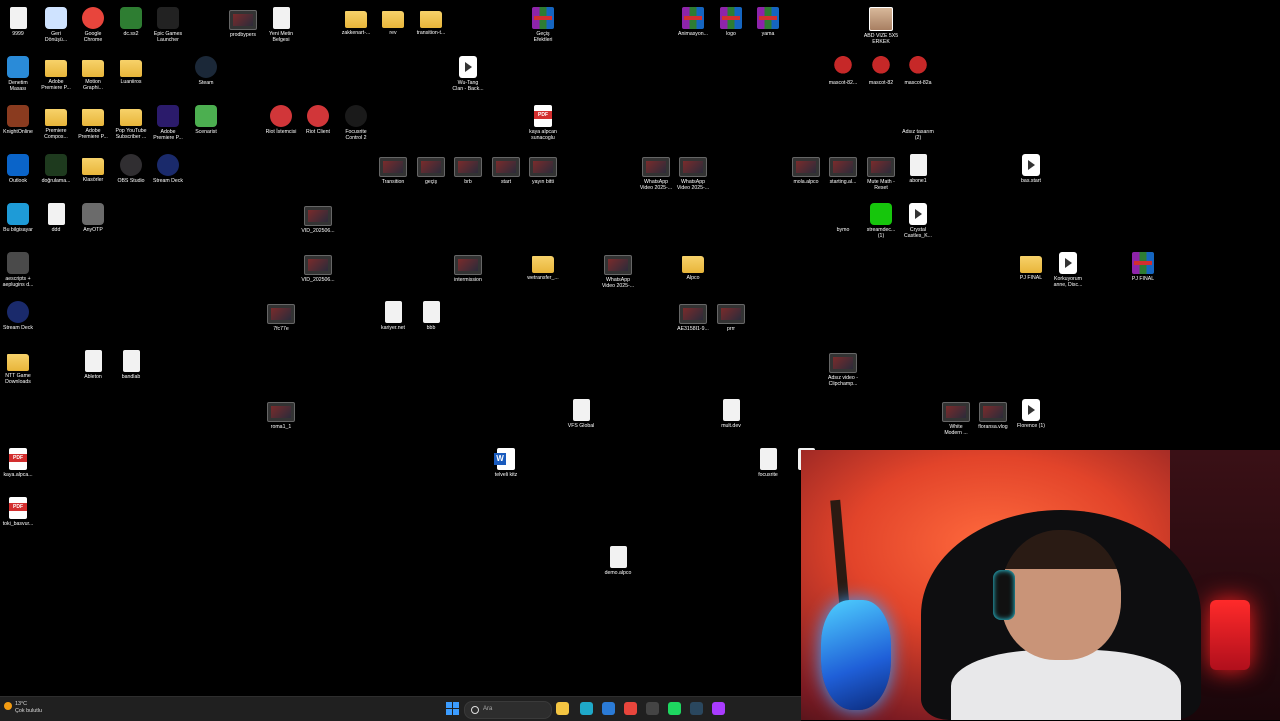  Describe the element at coordinates (562, 708) in the screenshot. I see `file-manager-icon` at that location.